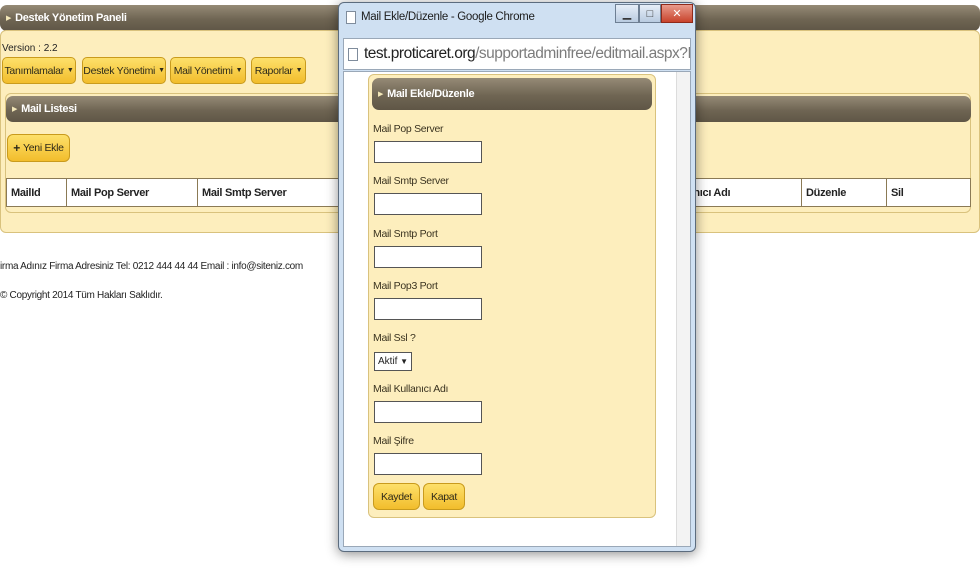  Describe the element at coordinates (411, 389) in the screenshot. I see `username-label: Mail Kullanıcı Adı` at that location.